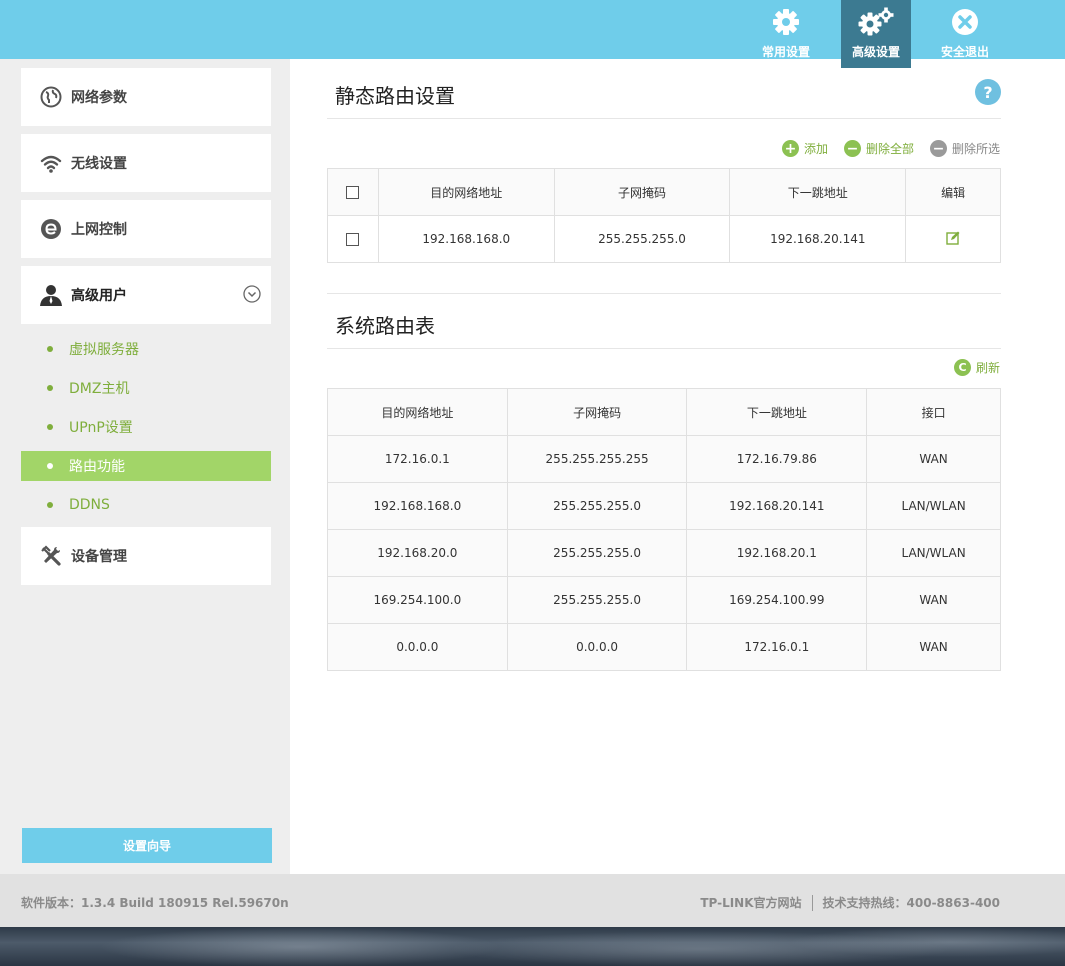 Image resolution: width=1065 pixels, height=966 pixels. What do you see at coordinates (875, 52) in the screenshot?
I see `nav-advanced-label: 高级设置` at bounding box center [875, 52].